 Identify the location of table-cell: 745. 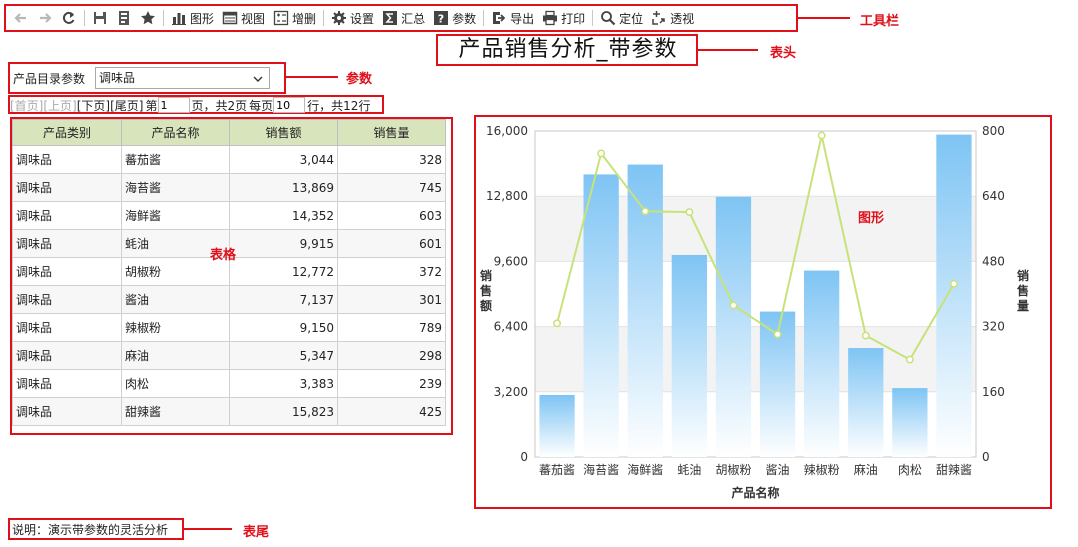
(391, 187).